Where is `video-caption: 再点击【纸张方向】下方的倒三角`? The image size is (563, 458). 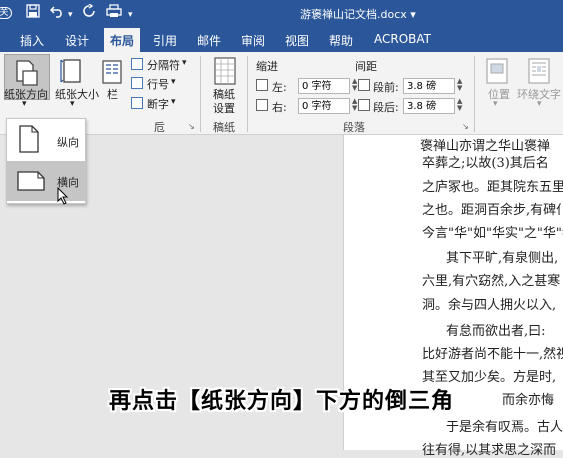 video-caption: 再点击【纸张方向】下方的倒三角 is located at coordinates (281, 401).